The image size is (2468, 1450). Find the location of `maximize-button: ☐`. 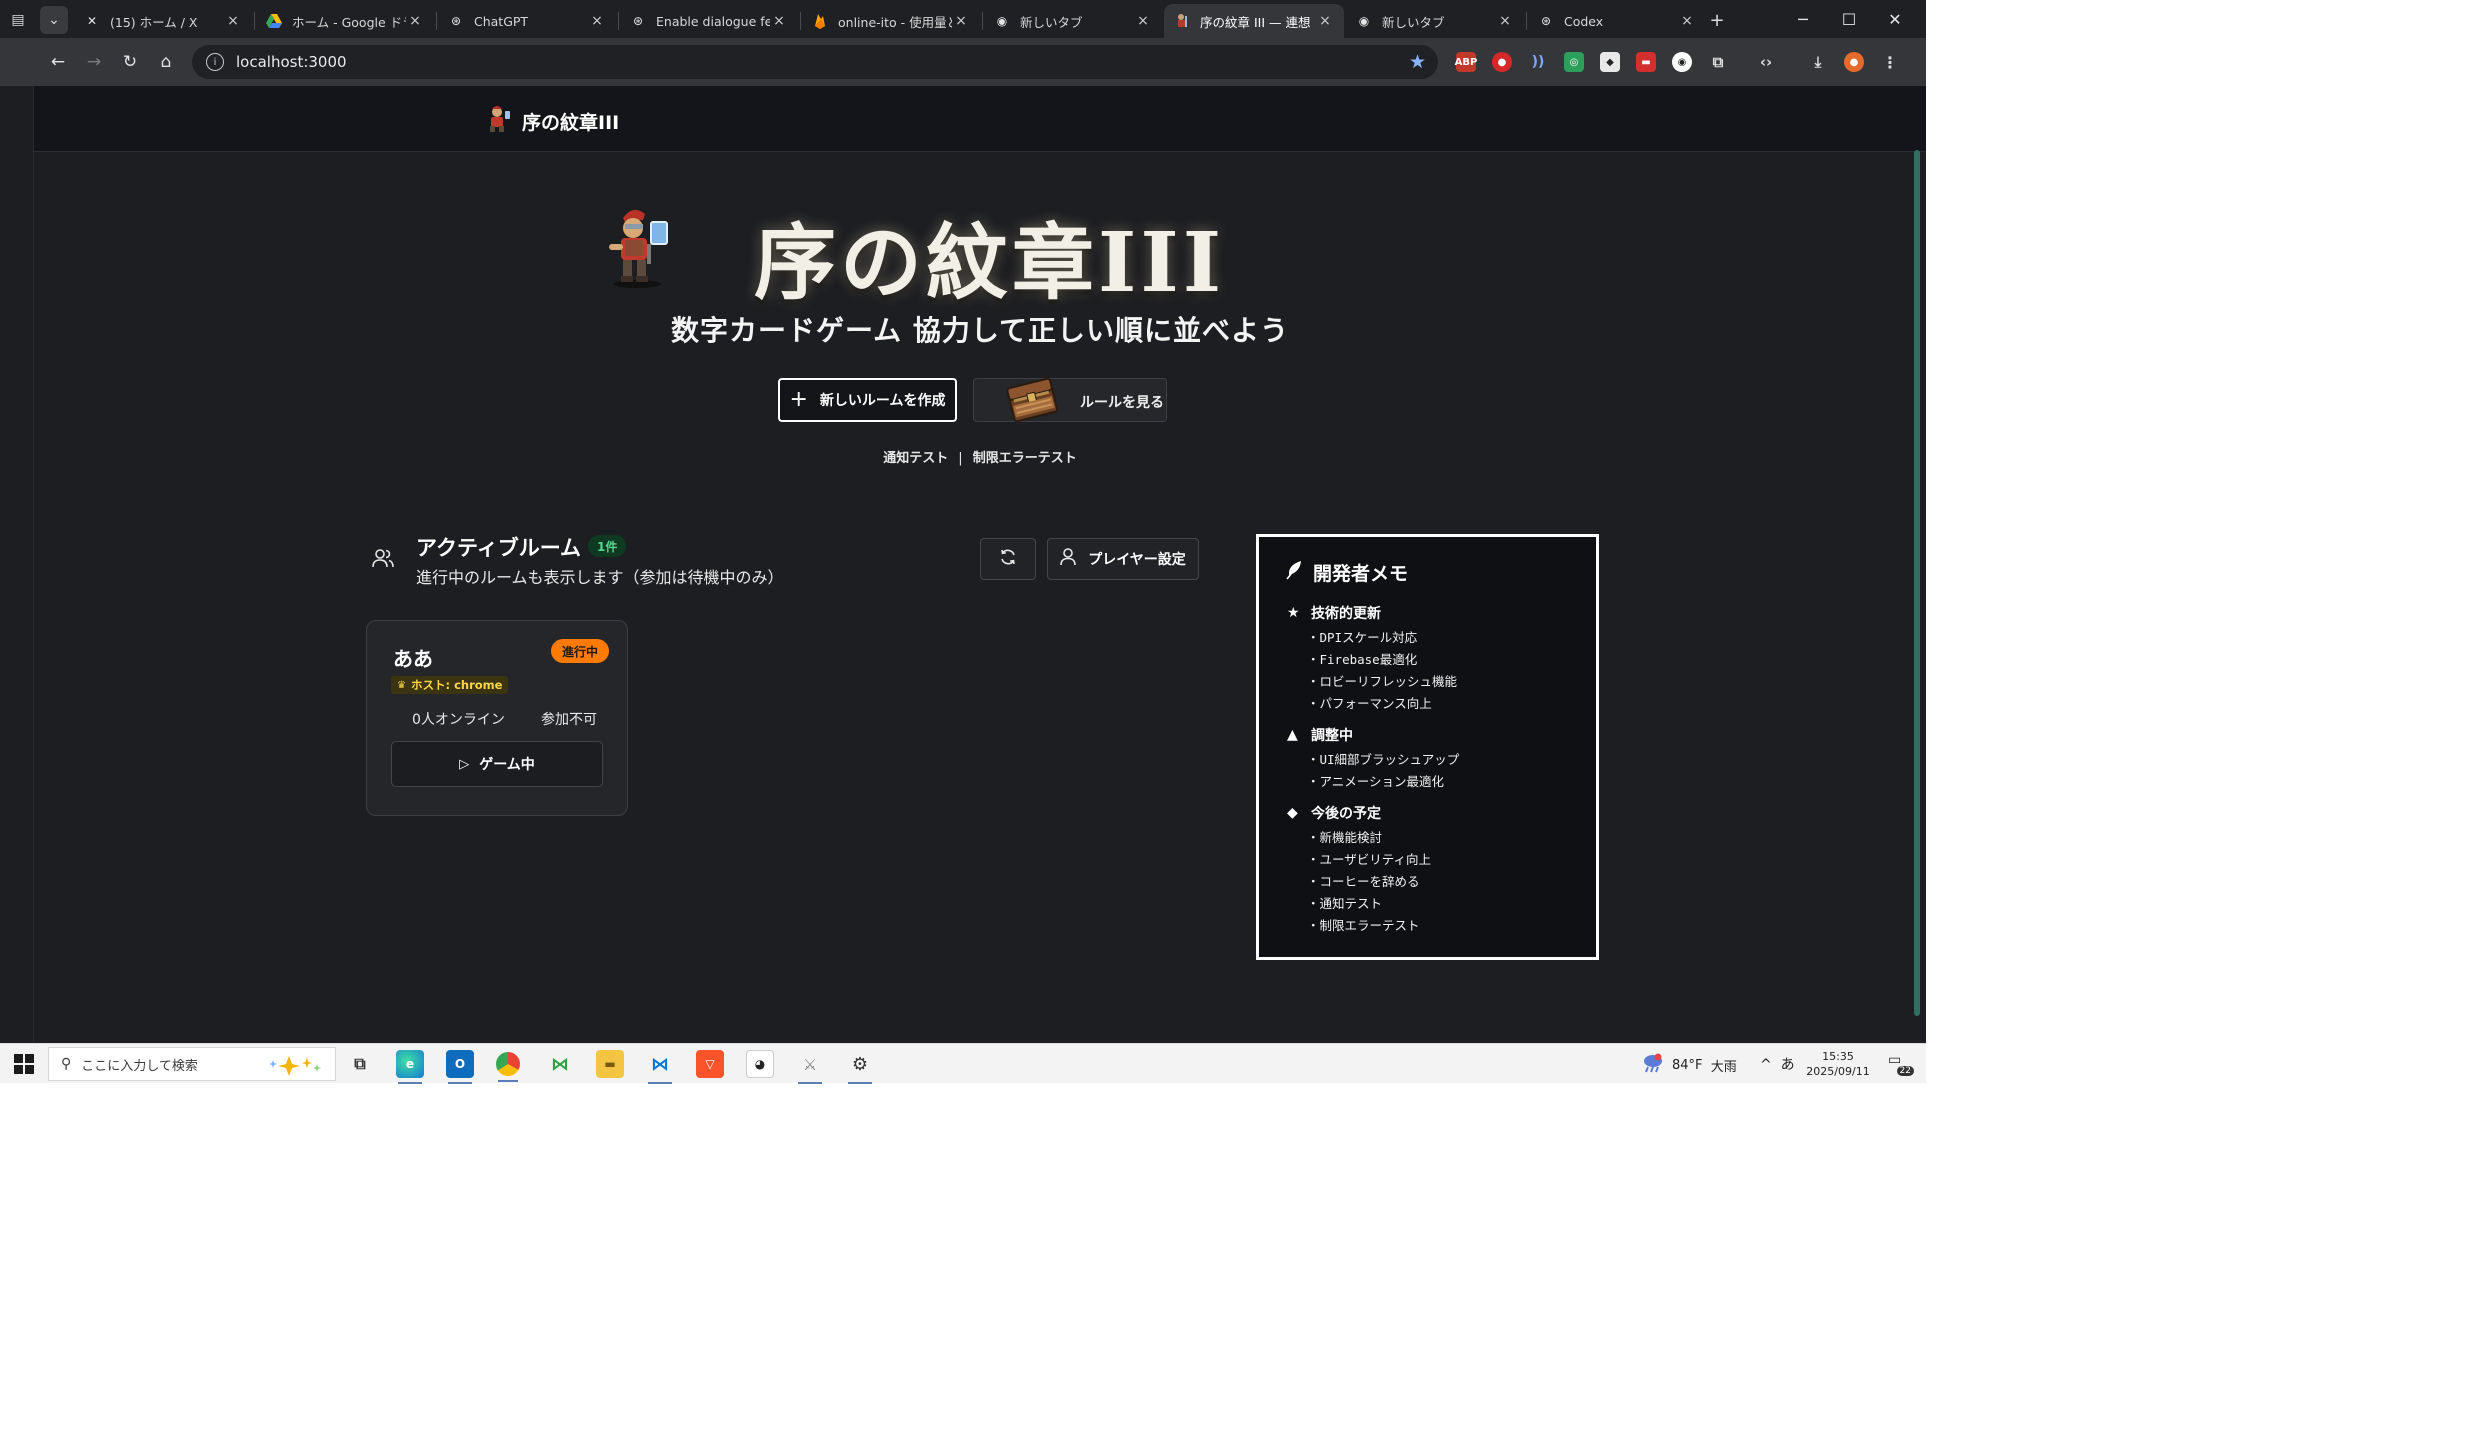

maximize-button: ☐ is located at coordinates (1849, 19).